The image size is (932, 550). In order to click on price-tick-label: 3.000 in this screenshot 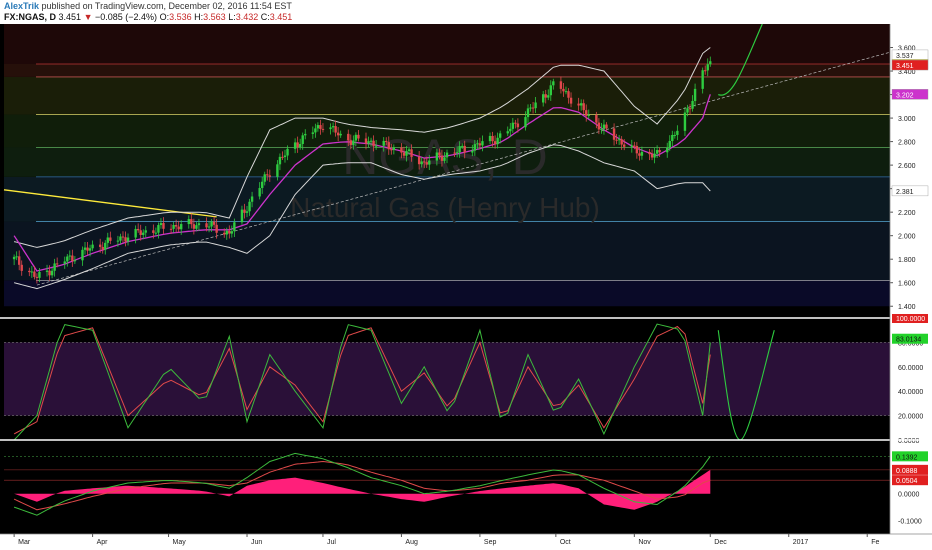, I will do `click(907, 119)`.